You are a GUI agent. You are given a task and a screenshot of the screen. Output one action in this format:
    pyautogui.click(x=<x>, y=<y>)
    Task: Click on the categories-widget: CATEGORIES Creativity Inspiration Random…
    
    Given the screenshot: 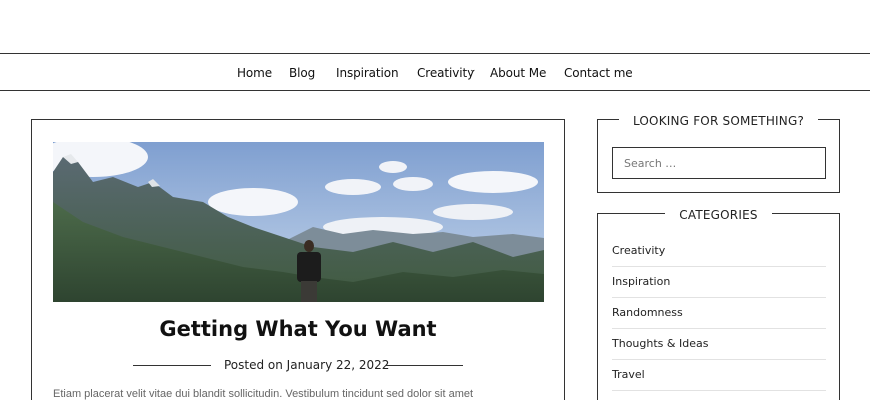 What is the action you would take?
    pyautogui.click(x=718, y=304)
    